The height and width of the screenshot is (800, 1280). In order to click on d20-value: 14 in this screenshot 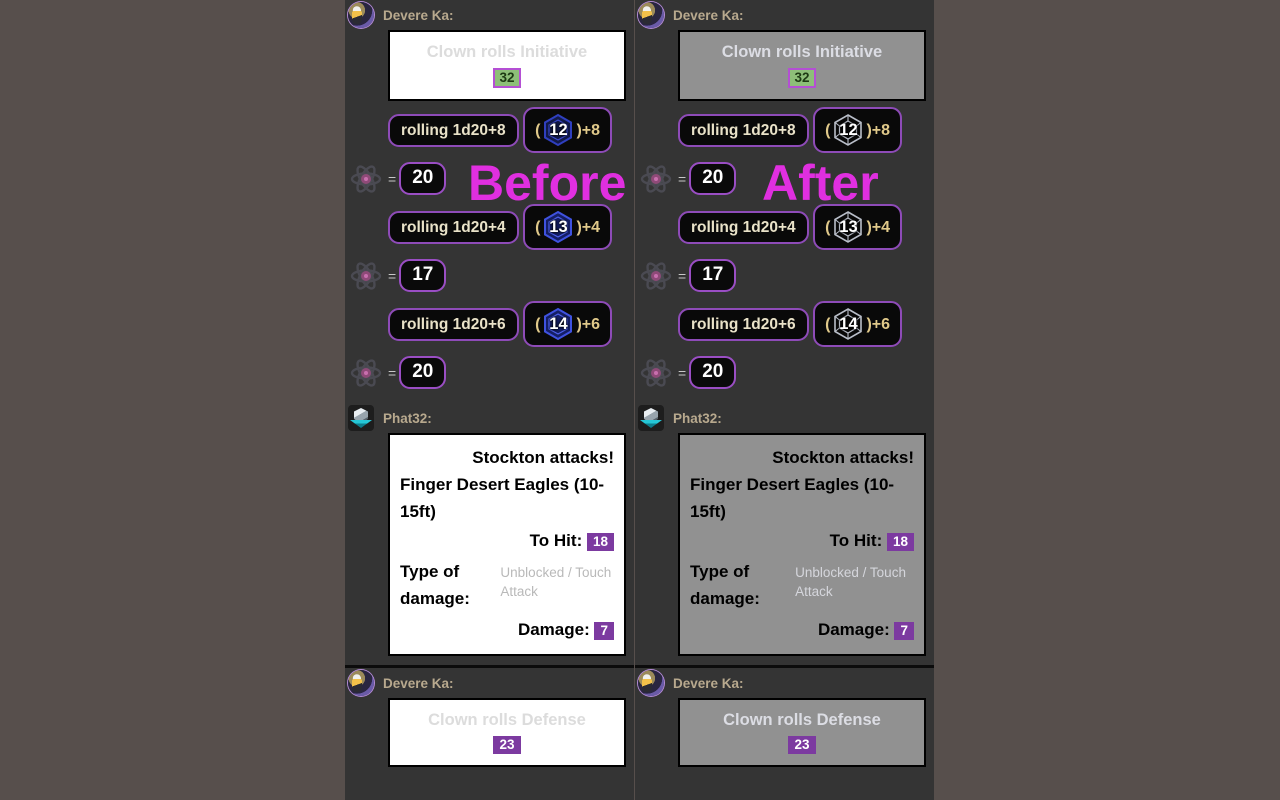, I will do `click(848, 323)`.